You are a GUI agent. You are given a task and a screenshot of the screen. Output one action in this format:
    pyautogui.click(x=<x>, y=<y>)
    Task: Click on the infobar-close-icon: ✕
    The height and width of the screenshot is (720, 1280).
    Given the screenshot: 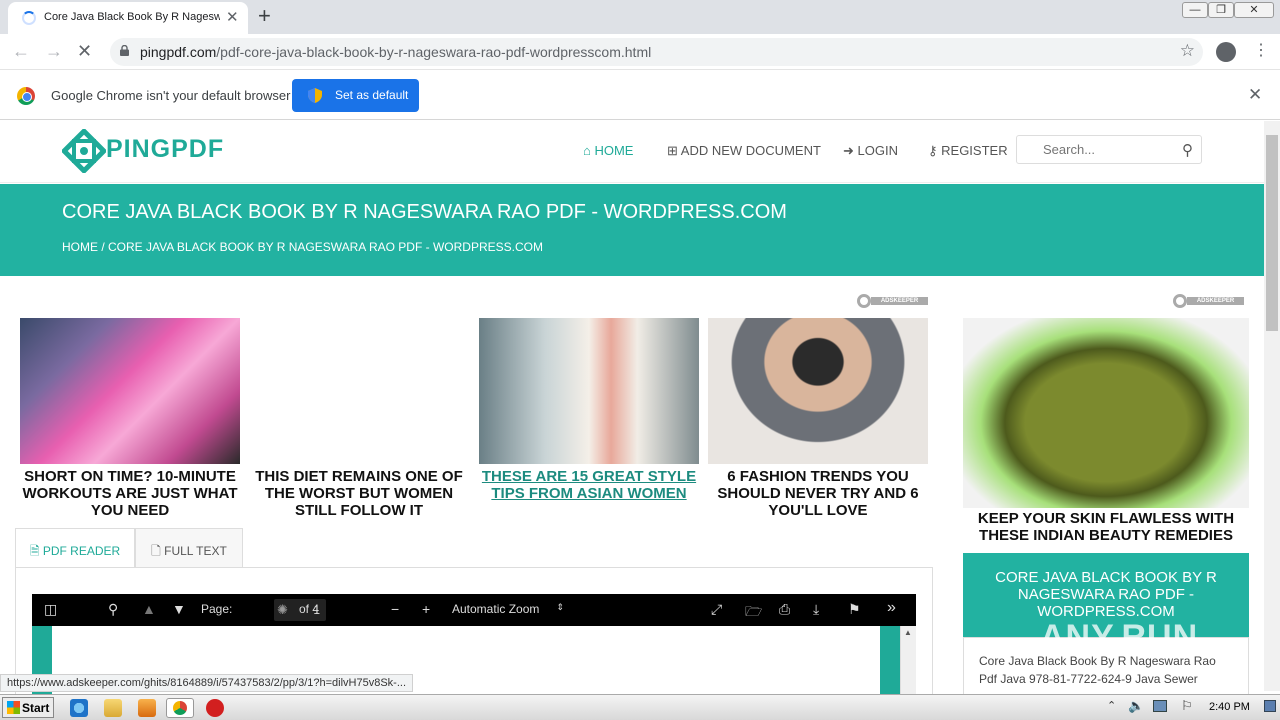 What is the action you would take?
    pyautogui.click(x=1255, y=95)
    